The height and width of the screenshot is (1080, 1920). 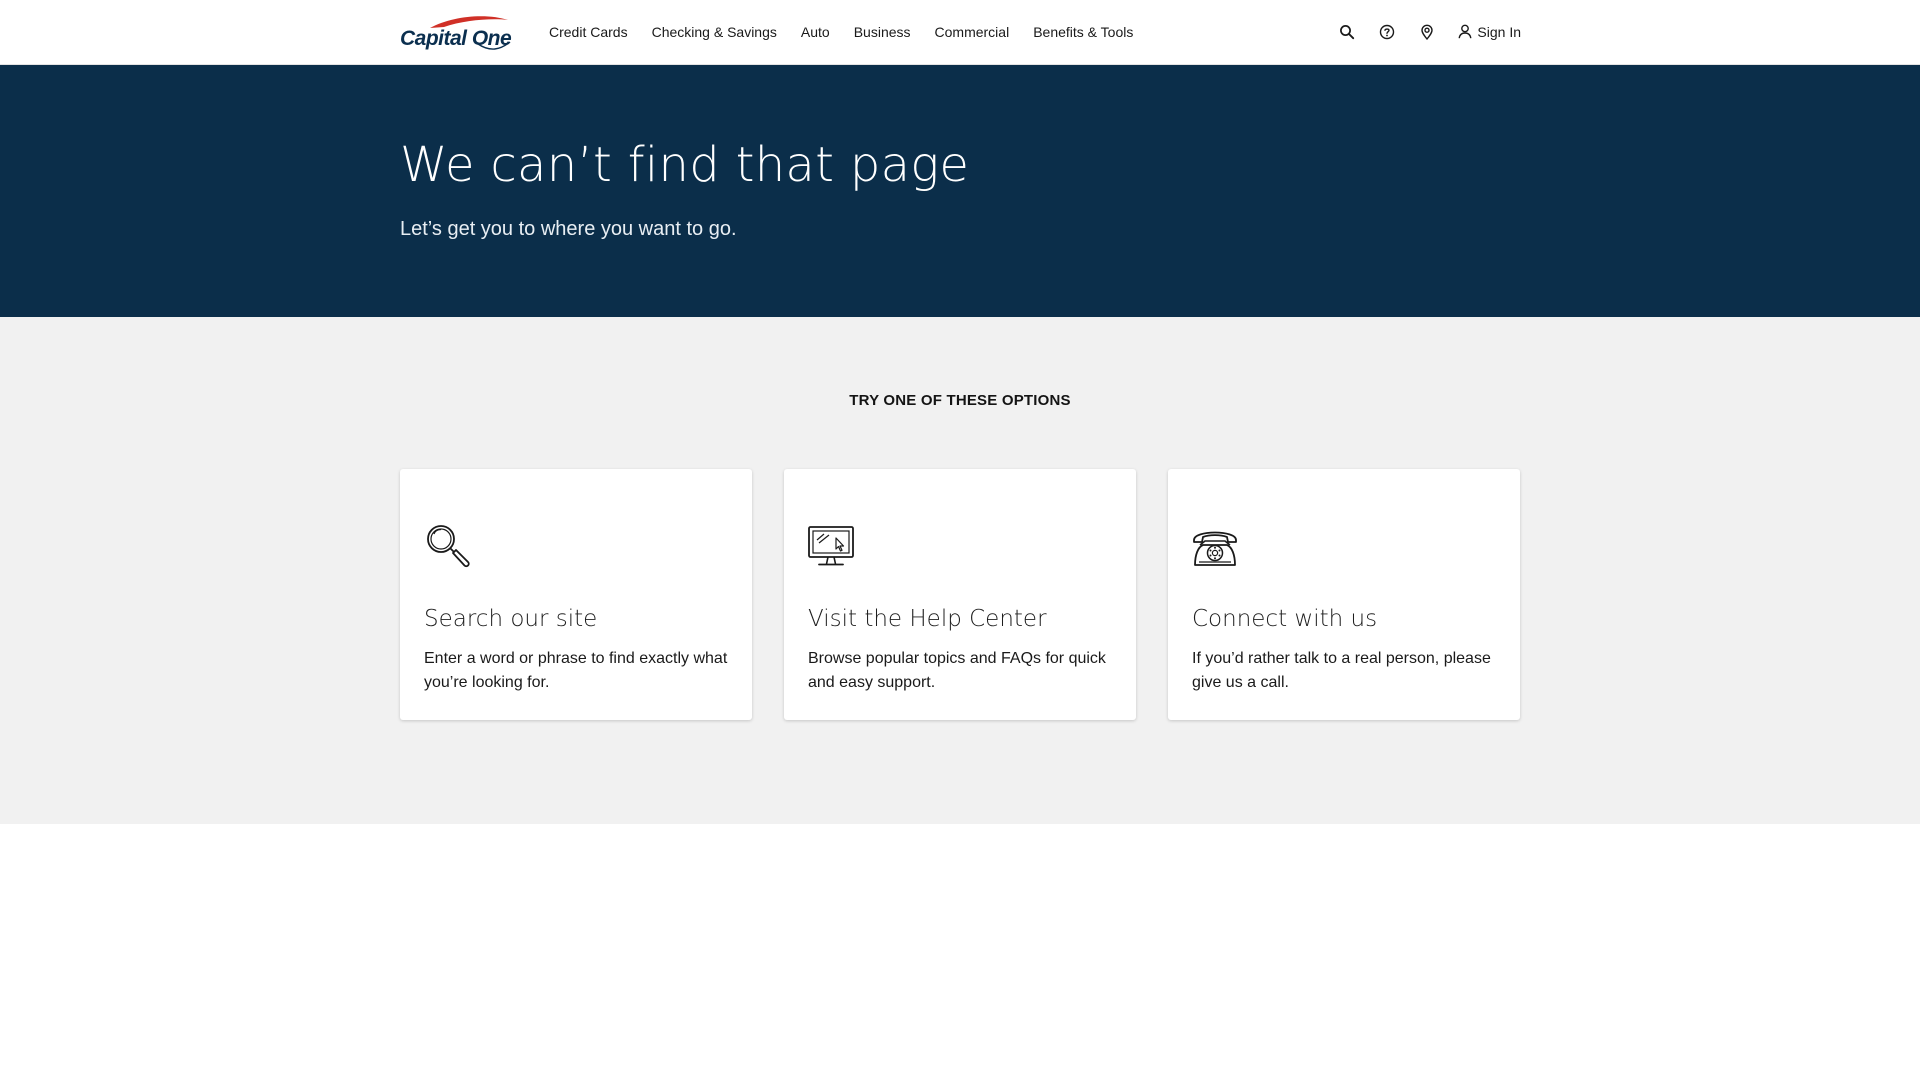 I want to click on nav-item-business: Business, so click(x=882, y=32).